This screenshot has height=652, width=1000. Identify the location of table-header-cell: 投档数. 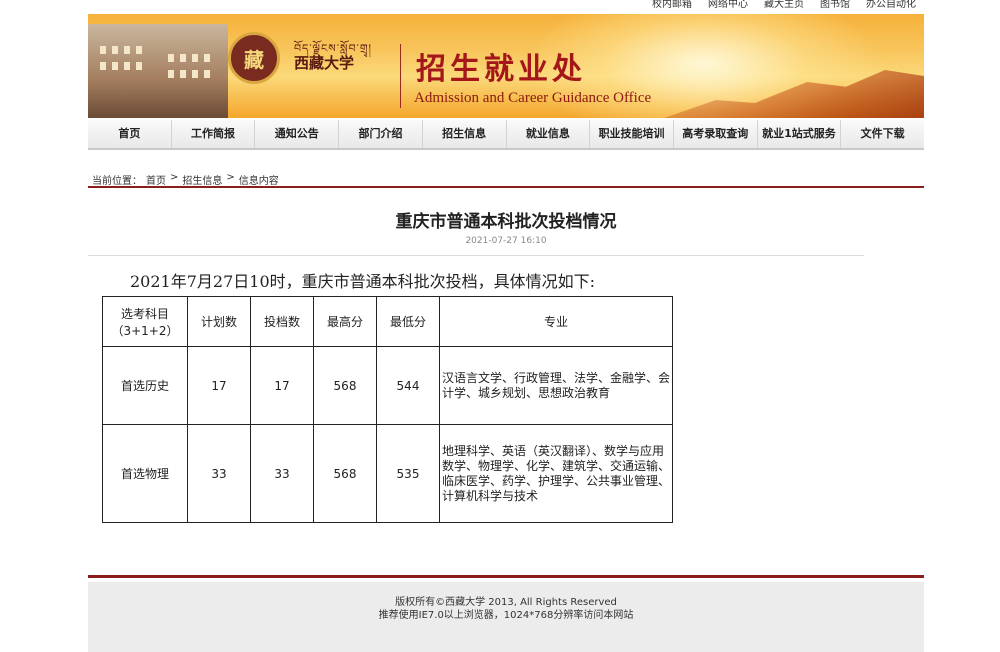
(282, 321).